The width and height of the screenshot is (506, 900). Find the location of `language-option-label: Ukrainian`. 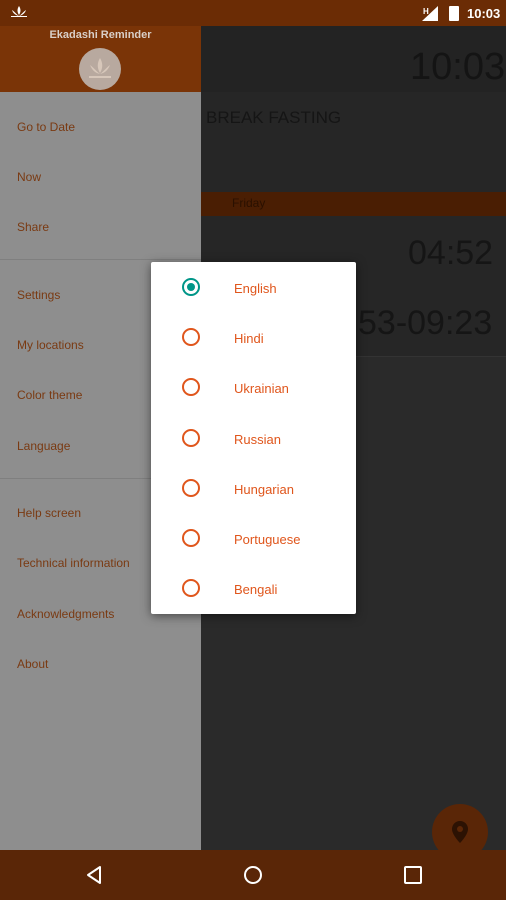

language-option-label: Ukrainian is located at coordinates (261, 388).